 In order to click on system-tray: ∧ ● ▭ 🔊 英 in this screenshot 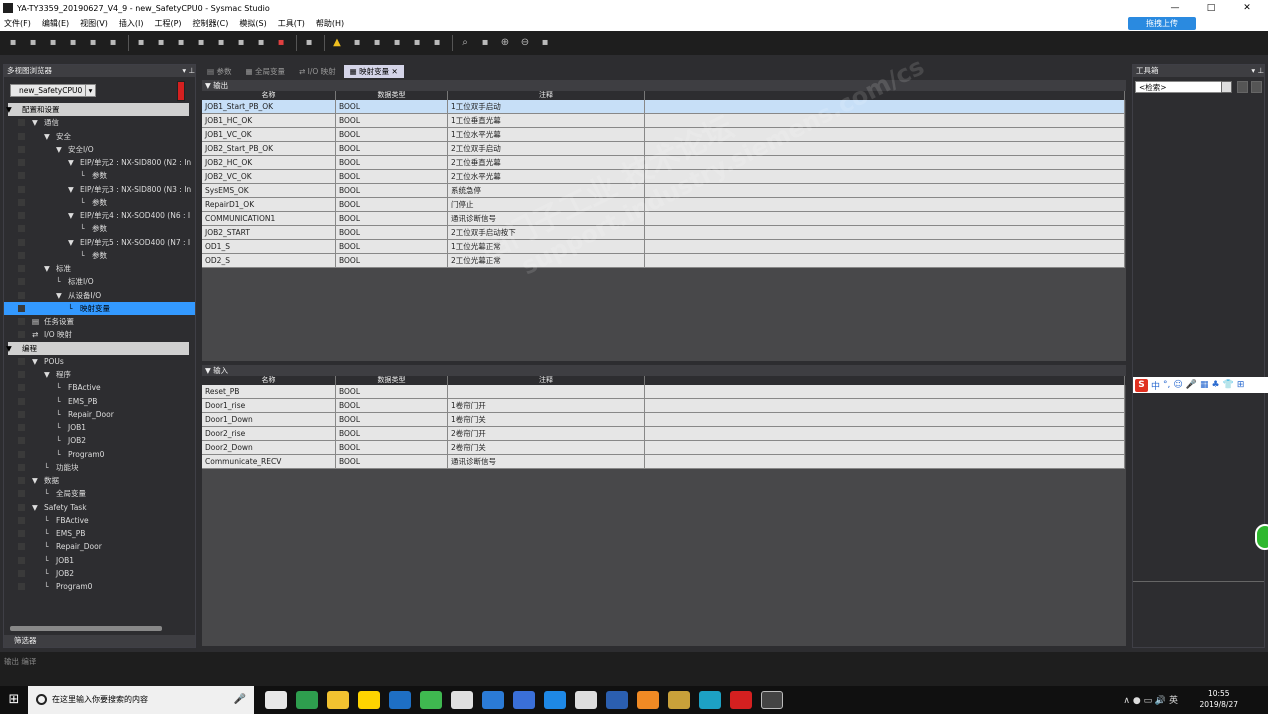, I will do `click(1150, 699)`.